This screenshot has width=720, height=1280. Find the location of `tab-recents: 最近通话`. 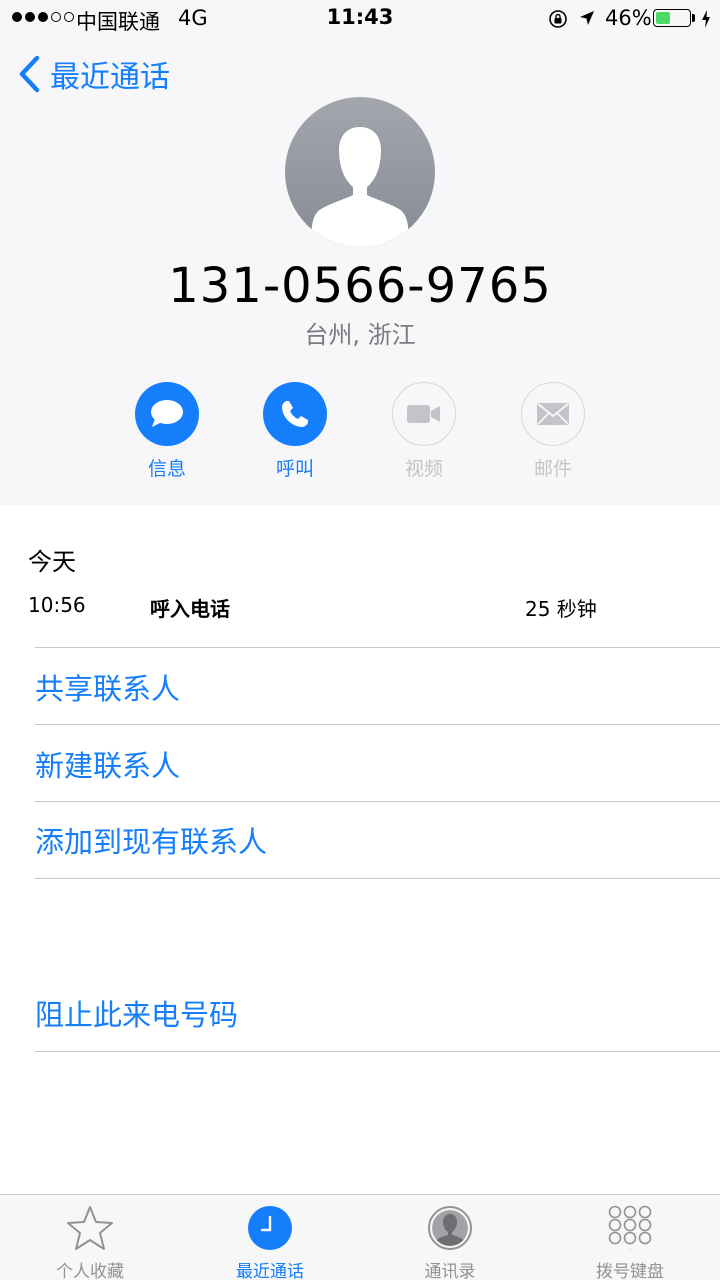

tab-recents: 最近通话 is located at coordinates (270, 1237).